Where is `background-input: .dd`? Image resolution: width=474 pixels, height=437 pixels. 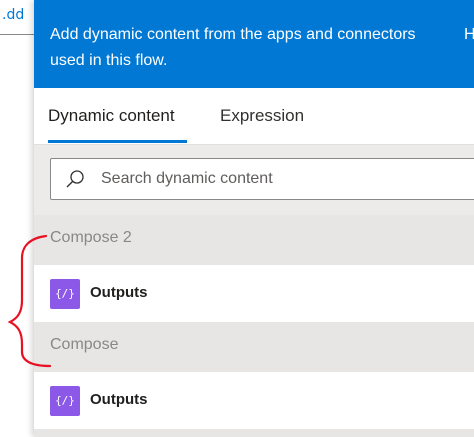
background-input: .dd is located at coordinates (18, 17).